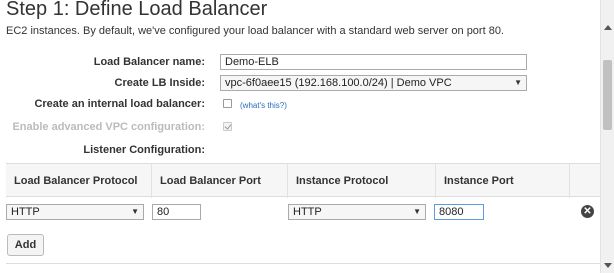  I want to click on whats-this-link: (what's this?), so click(263, 105).